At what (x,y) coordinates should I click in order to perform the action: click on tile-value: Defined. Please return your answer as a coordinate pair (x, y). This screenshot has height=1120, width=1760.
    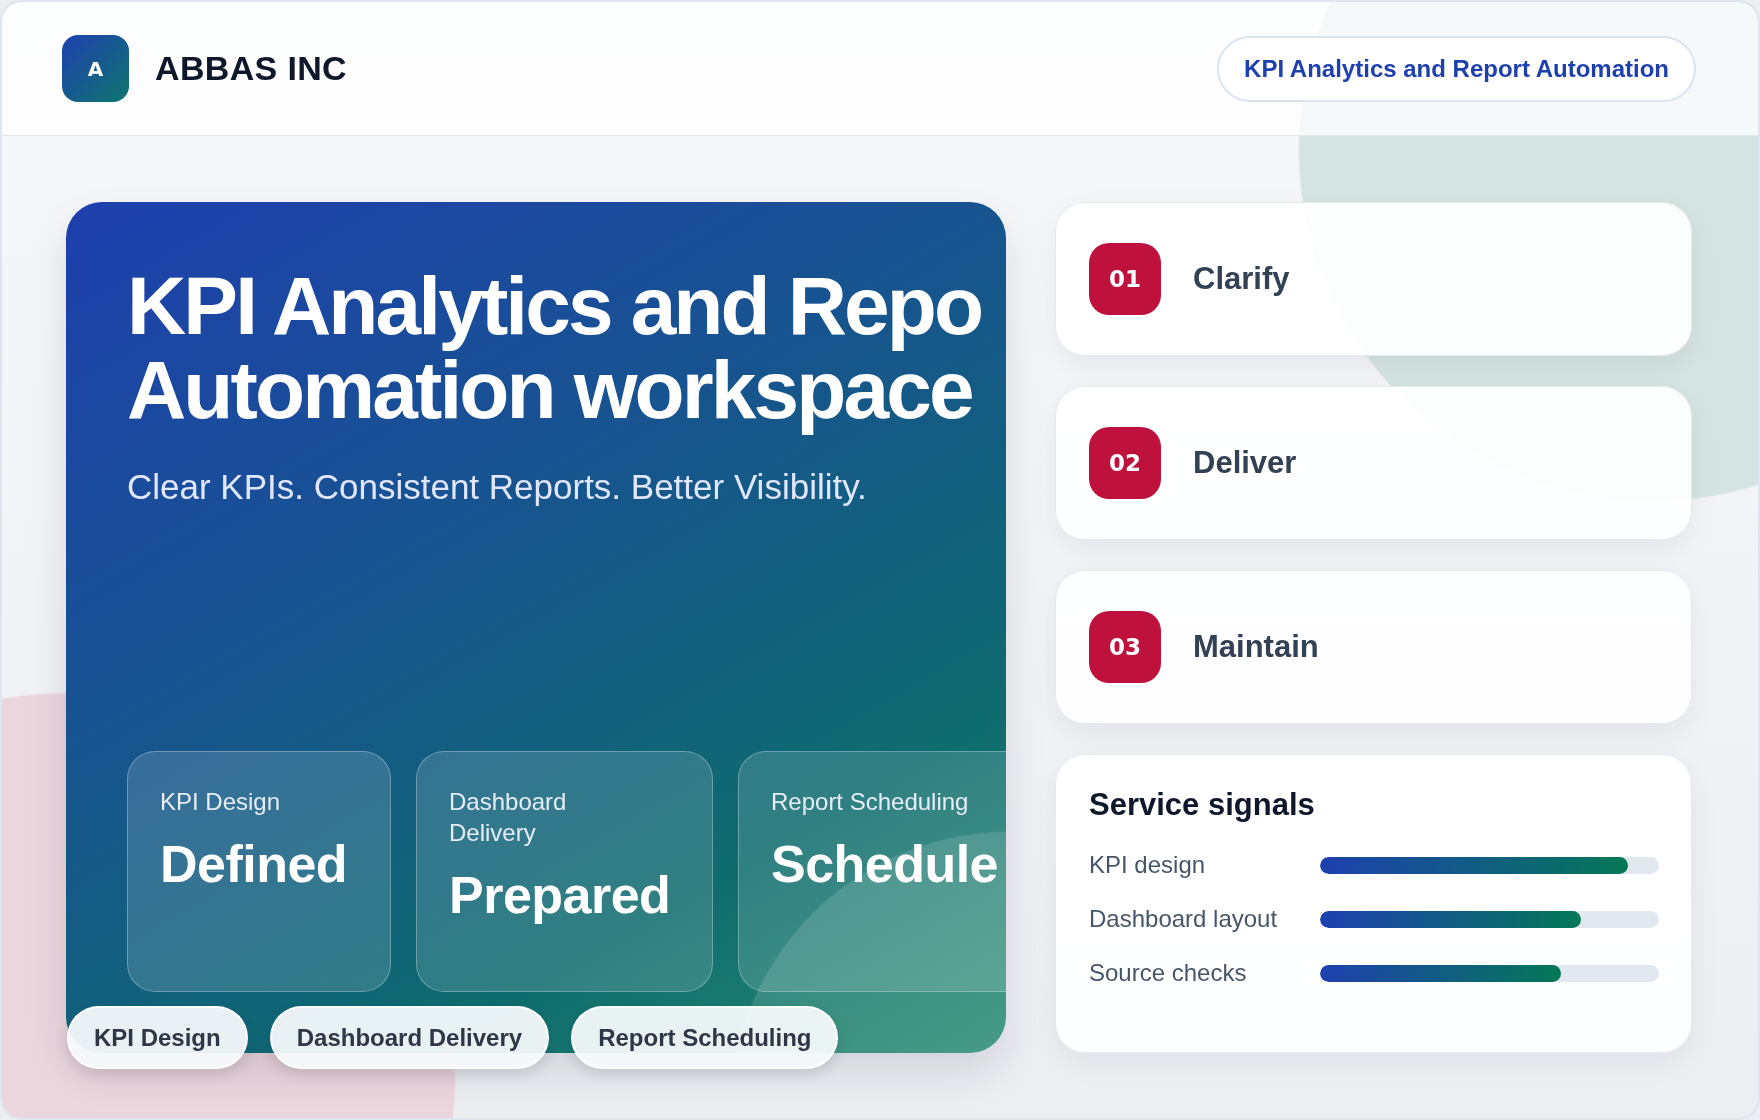
    Looking at the image, I should click on (254, 865).